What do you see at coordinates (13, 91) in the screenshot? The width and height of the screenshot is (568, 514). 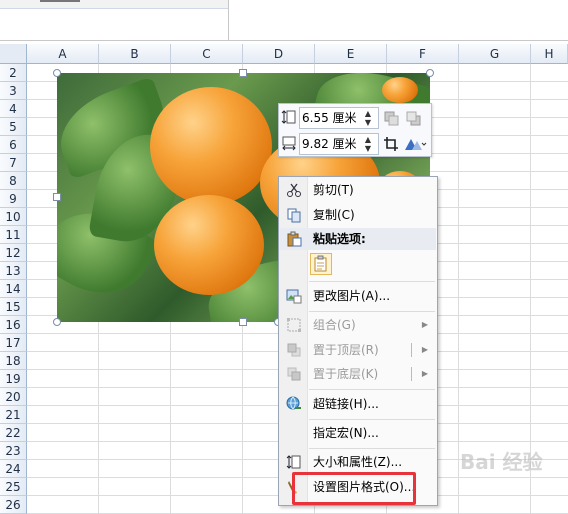 I see `row-header: 3` at bounding box center [13, 91].